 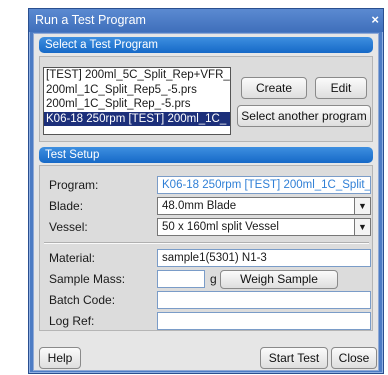 What do you see at coordinates (264, 300) in the screenshot?
I see `batch-code-field` at bounding box center [264, 300].